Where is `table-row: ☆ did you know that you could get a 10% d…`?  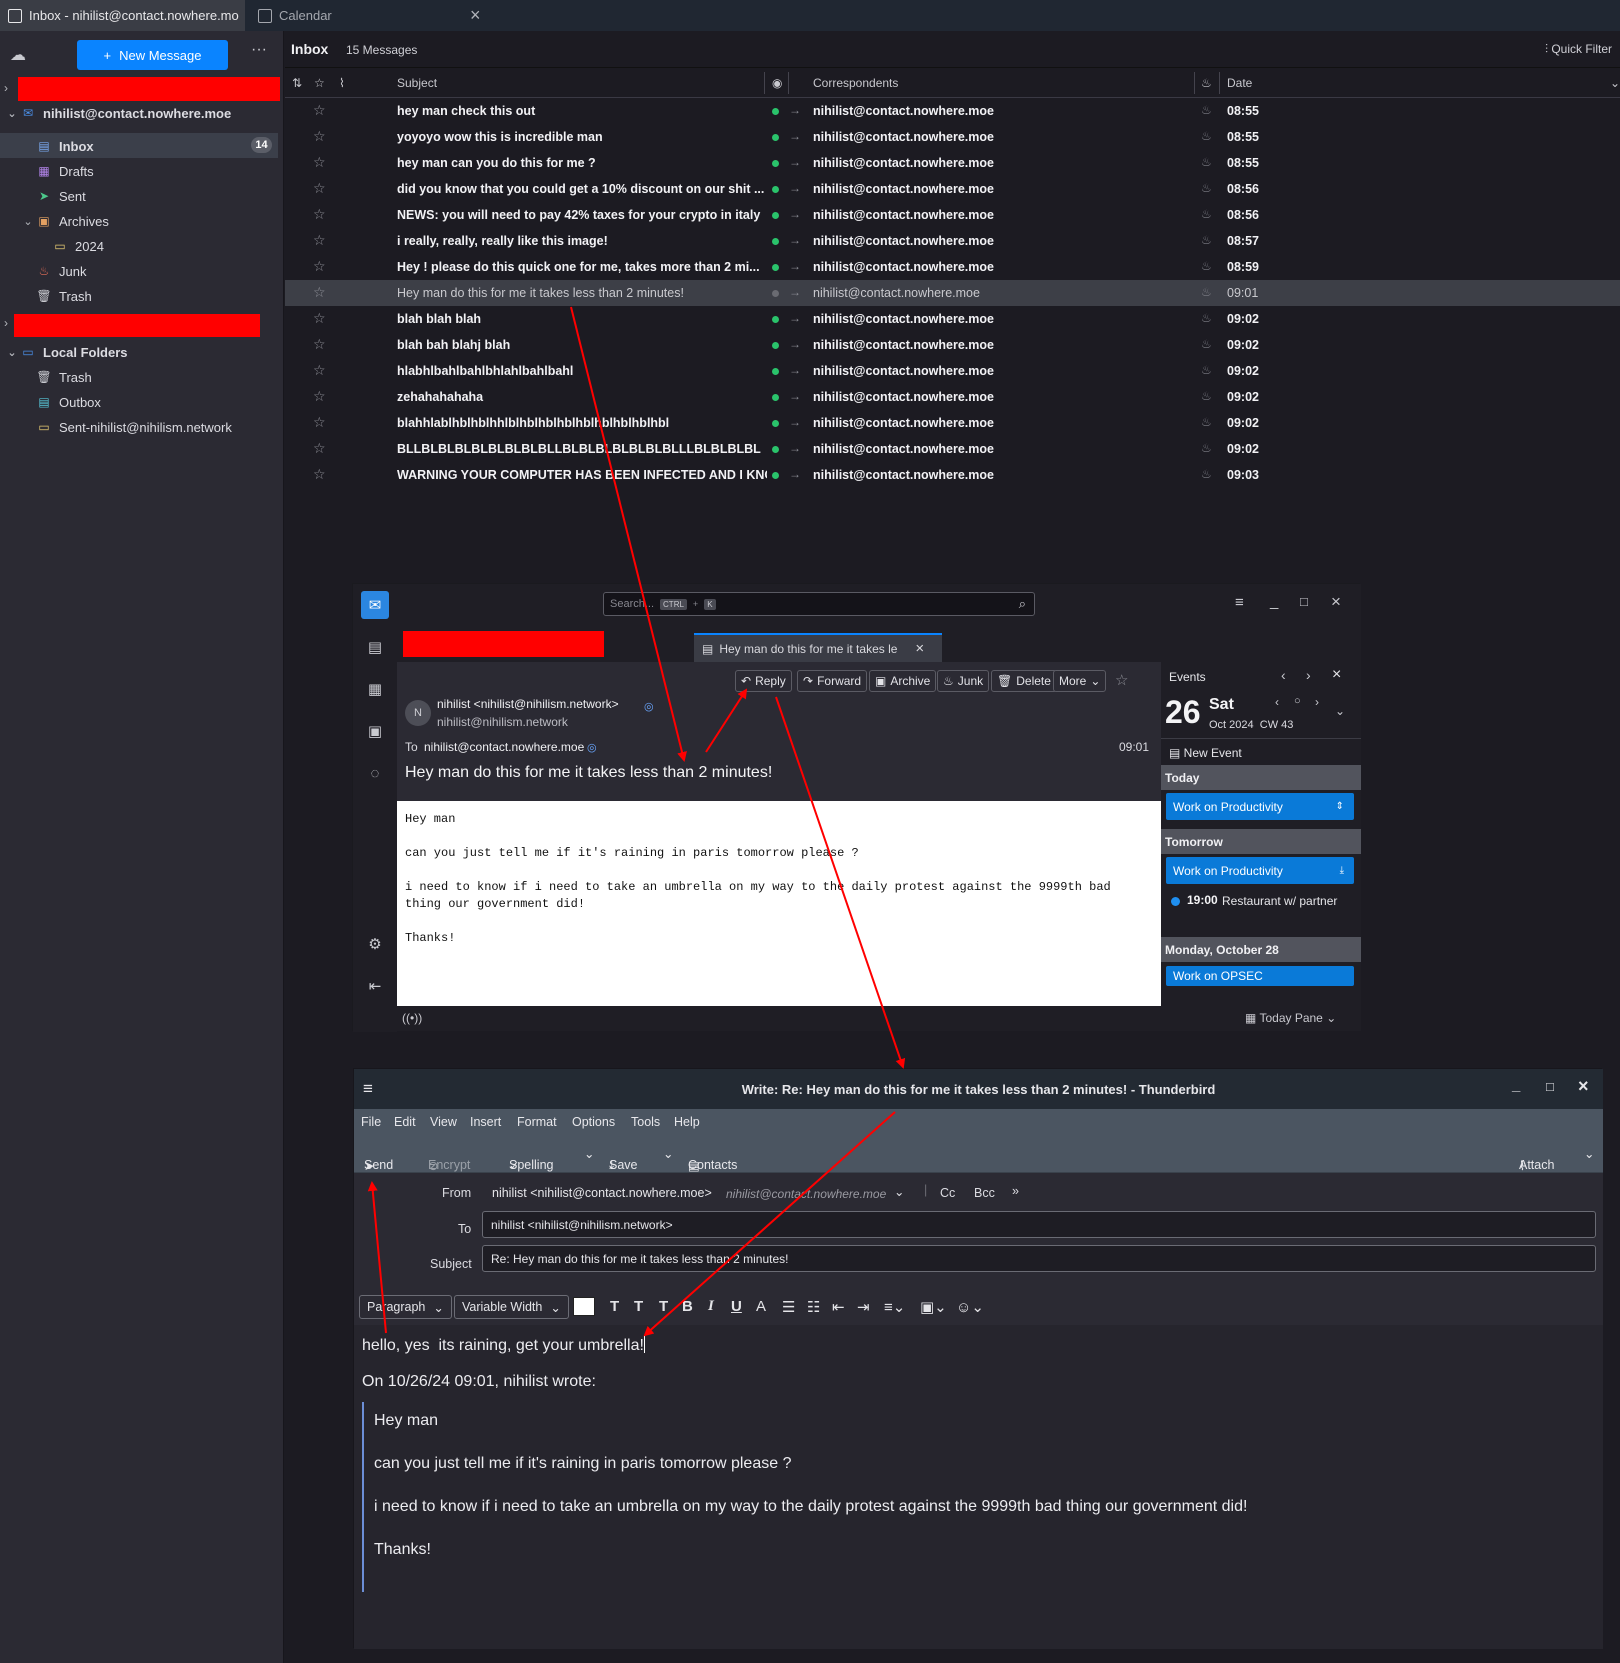
table-row: ☆ did you know that you could get a 10% d… is located at coordinates (952, 189).